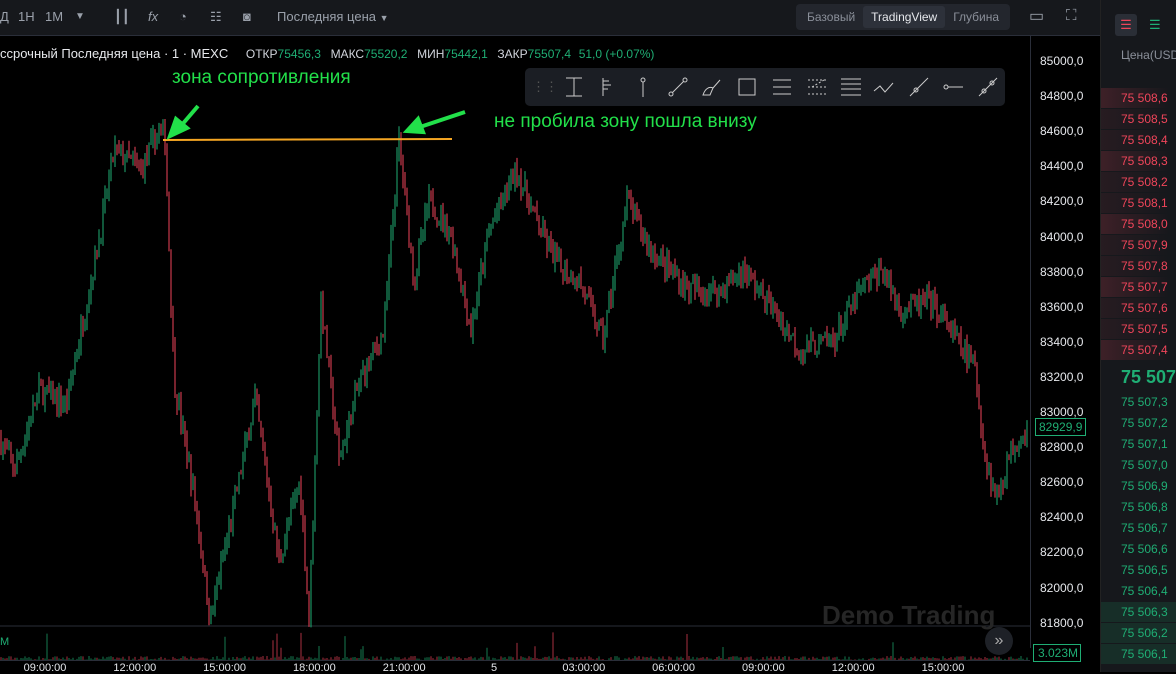 Image resolution: width=1176 pixels, height=674 pixels. I want to click on ask-row: 75 507,6, so click(1138, 308).